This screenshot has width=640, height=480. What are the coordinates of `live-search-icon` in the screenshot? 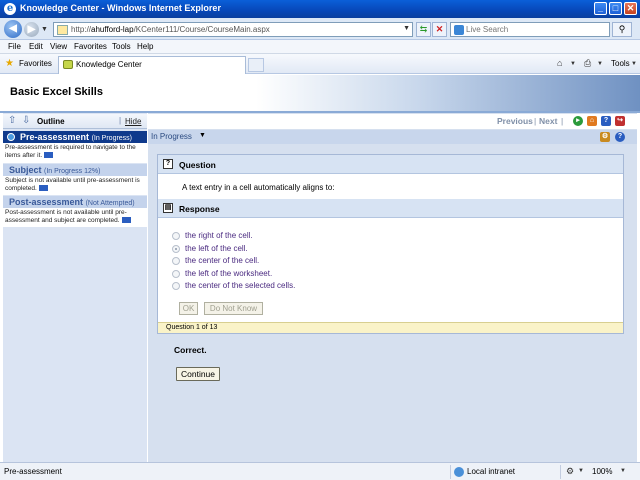 It's located at (459, 30).